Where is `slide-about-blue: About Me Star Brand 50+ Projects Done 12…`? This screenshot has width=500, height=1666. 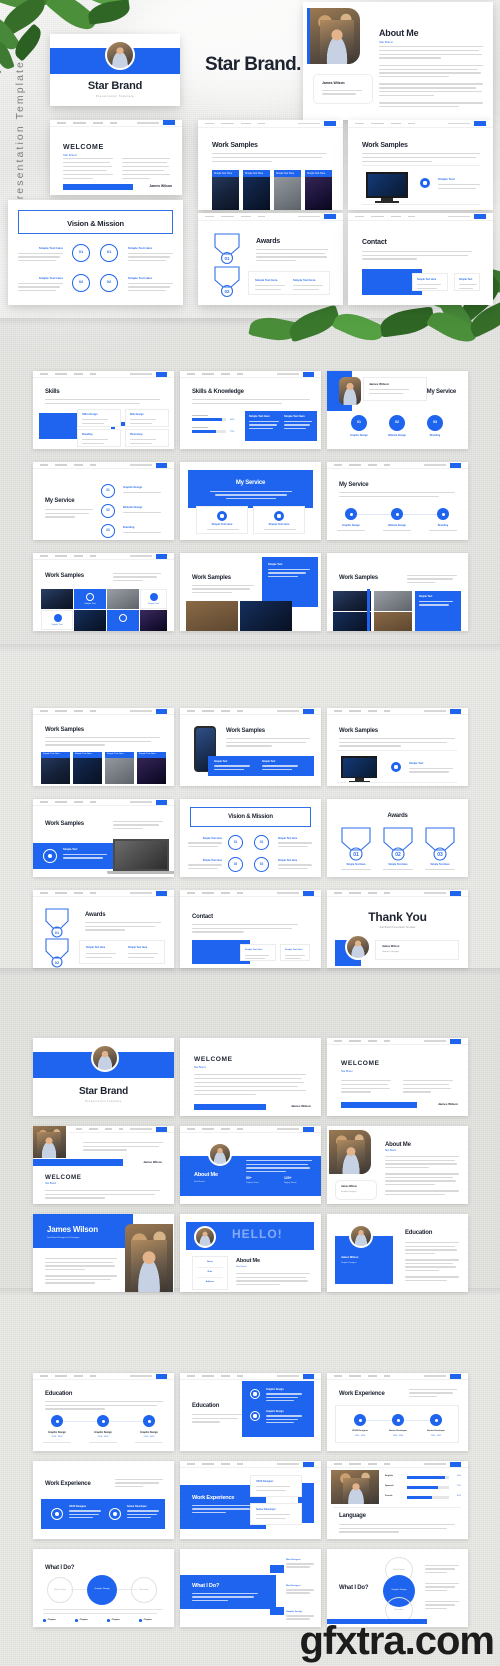 slide-about-blue: About Me Star Brand 50+ Projects Done 12… is located at coordinates (250, 1165).